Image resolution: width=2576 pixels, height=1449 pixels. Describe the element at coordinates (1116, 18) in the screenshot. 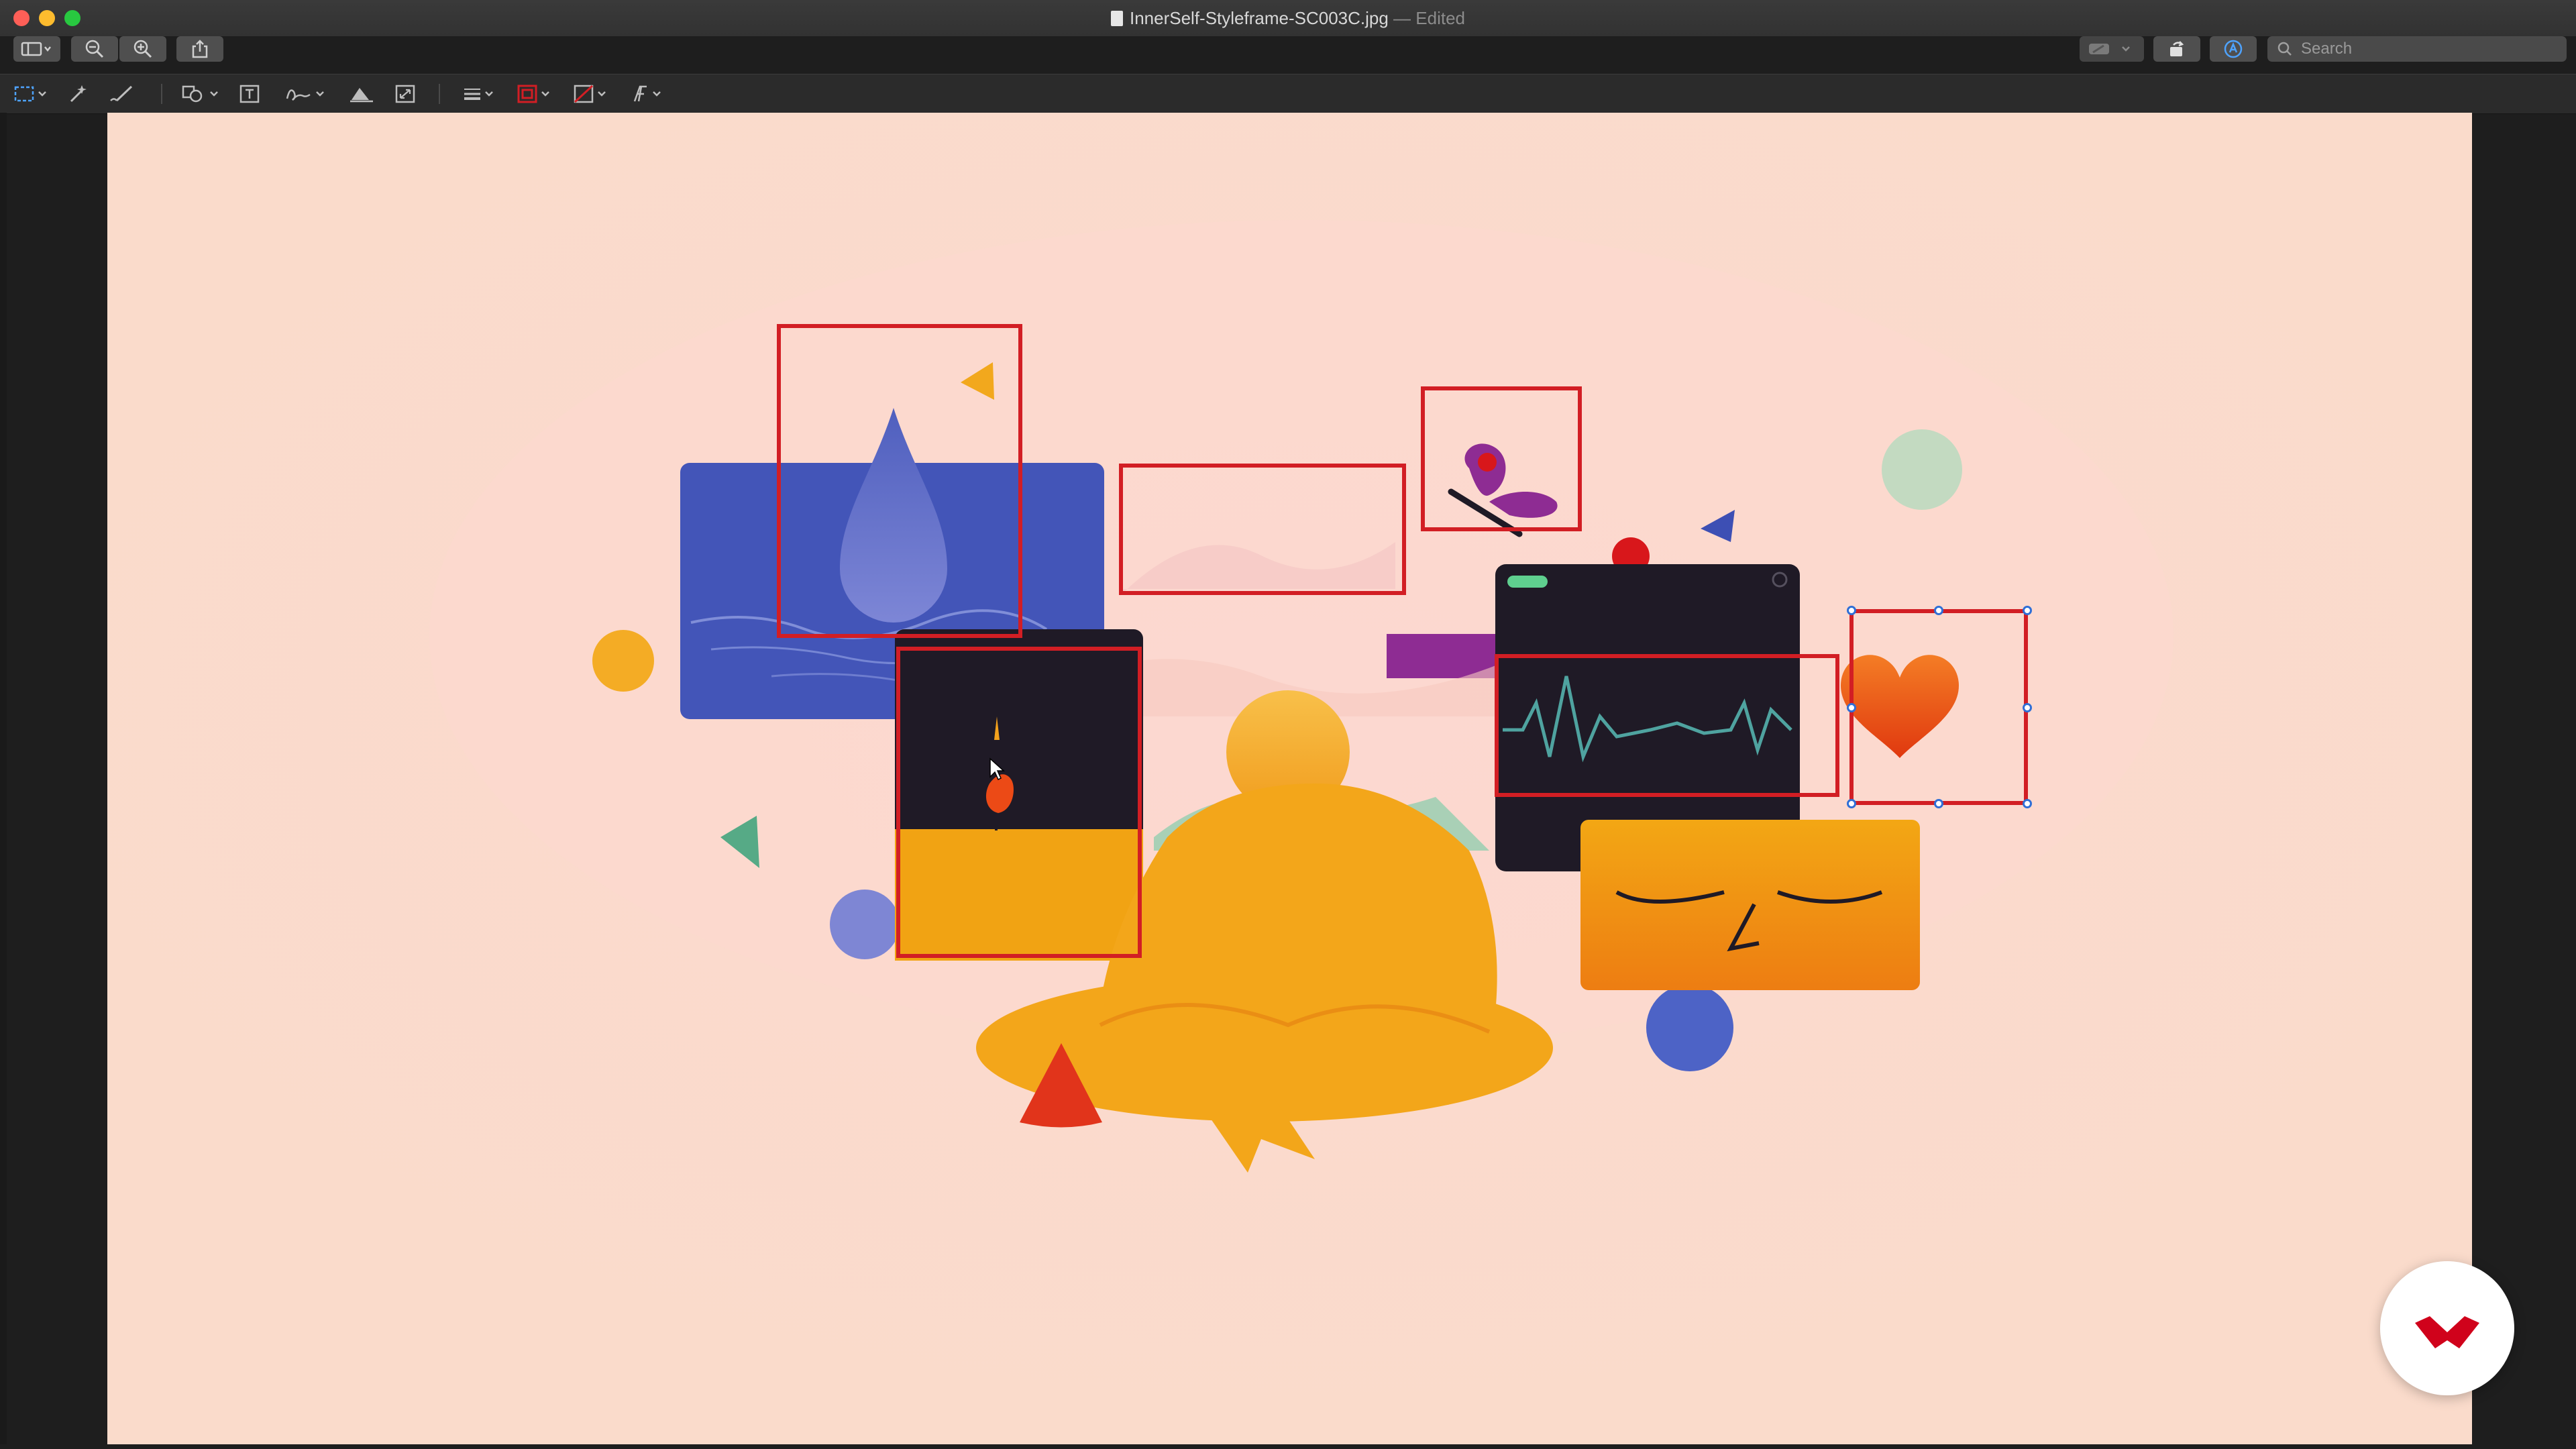

I see `document-icon` at that location.